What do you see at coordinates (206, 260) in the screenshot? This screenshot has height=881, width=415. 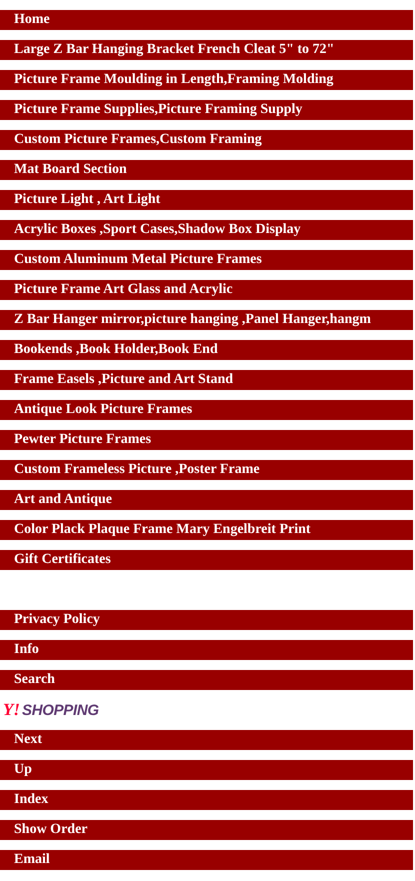 I see `nav-link: Custom Aluminum Metal Picture Frames` at bounding box center [206, 260].